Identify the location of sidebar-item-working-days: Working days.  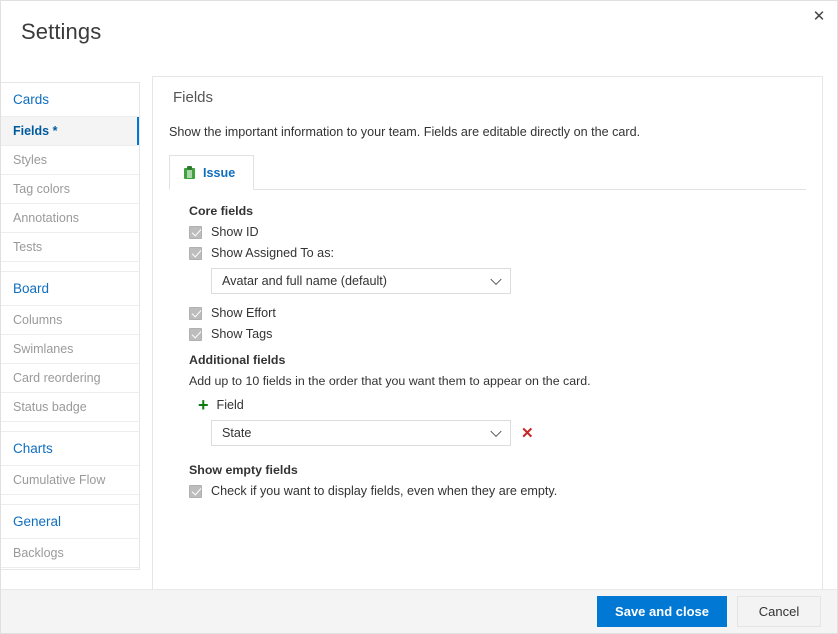
(70, 568).